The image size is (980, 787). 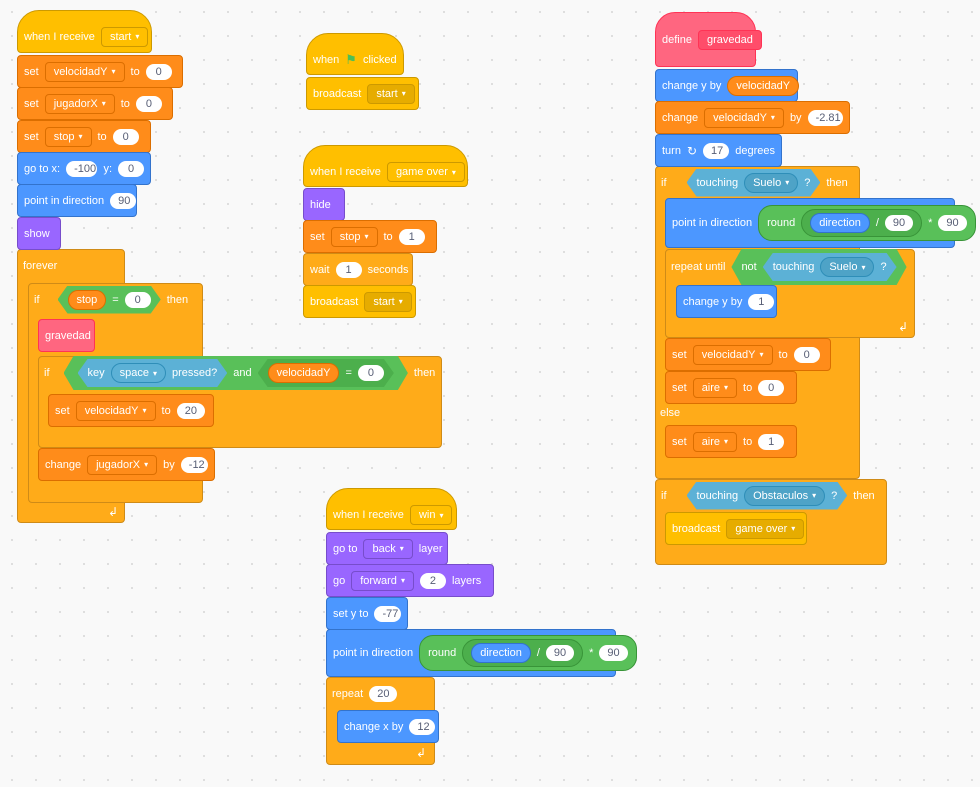 I want to click on change-y-by-velocidadY-block: change y by velocidadY, so click(x=727, y=85).